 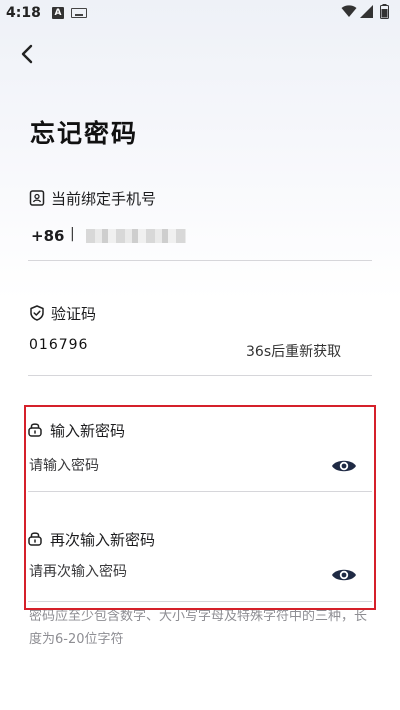 What do you see at coordinates (103, 540) in the screenshot?
I see `confirm-password-label: 再次输入新密码` at bounding box center [103, 540].